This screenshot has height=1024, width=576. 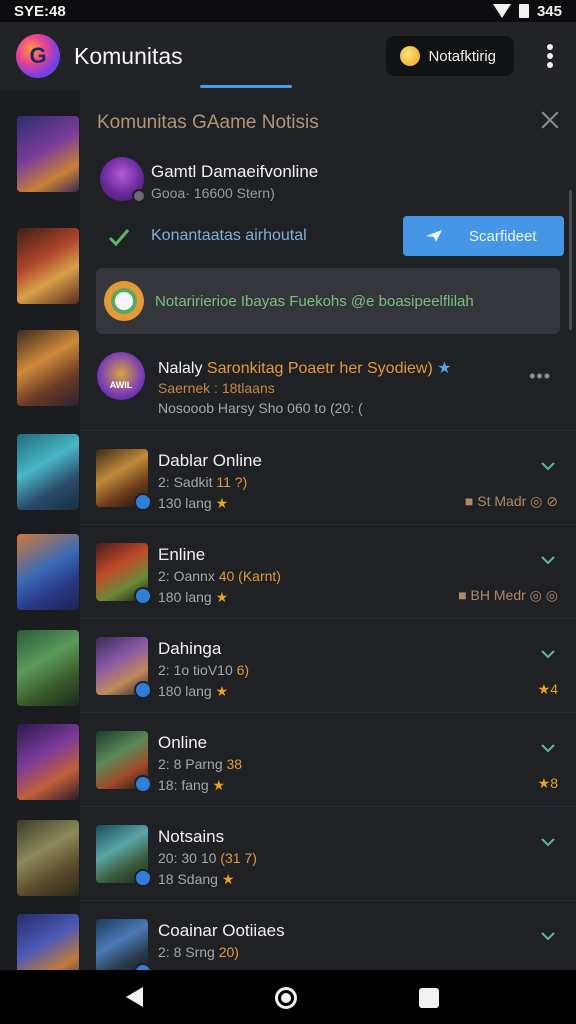 What do you see at coordinates (229, 235) in the screenshot?
I see `action-text: Konantaatas airhoutal` at bounding box center [229, 235].